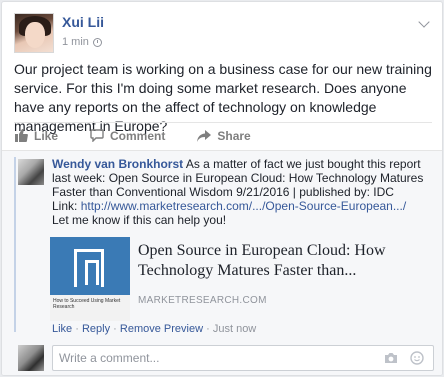 The height and width of the screenshot is (377, 444). Describe the element at coordinates (117, 164) in the screenshot. I see `comment-author-name: Wendy van Bronkhorst` at that location.